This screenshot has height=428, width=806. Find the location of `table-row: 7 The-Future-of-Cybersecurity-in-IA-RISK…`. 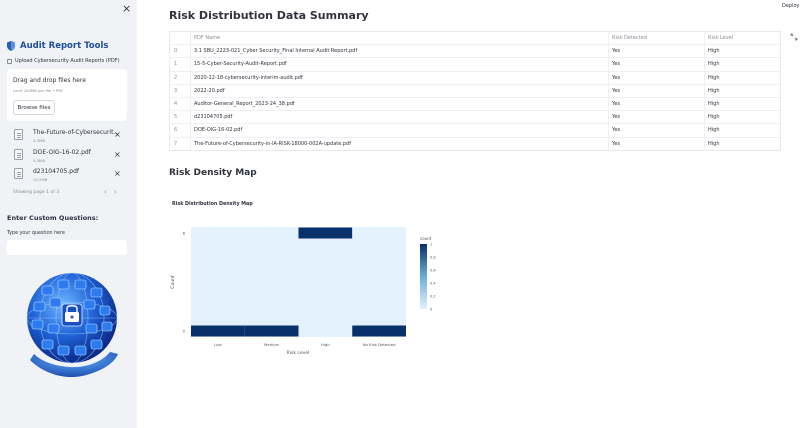

table-row: 7 The-Future-of-Cybersecurity-in-IA-RISK… is located at coordinates (475, 144).